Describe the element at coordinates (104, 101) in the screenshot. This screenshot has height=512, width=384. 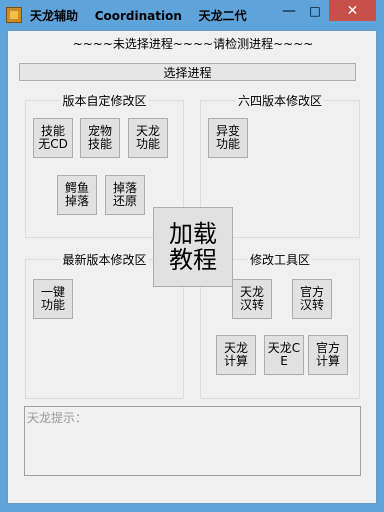
I see `group-custom-title: 版本自定修改区` at that location.